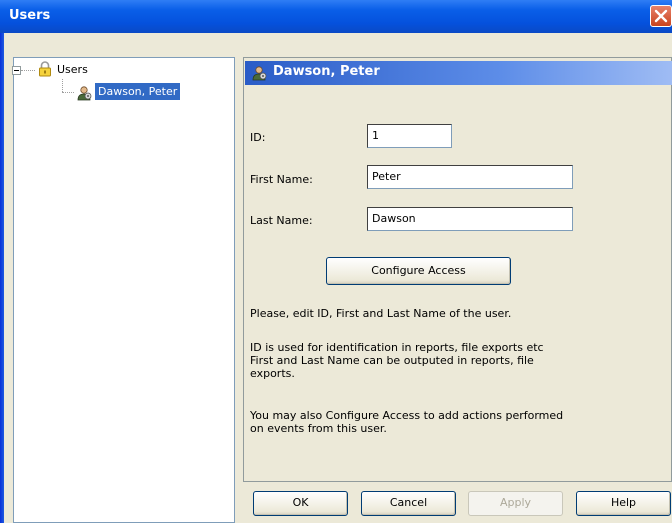 This screenshot has height=523, width=672. I want to click on panel-header: Dawson, Peter, so click(458, 73).